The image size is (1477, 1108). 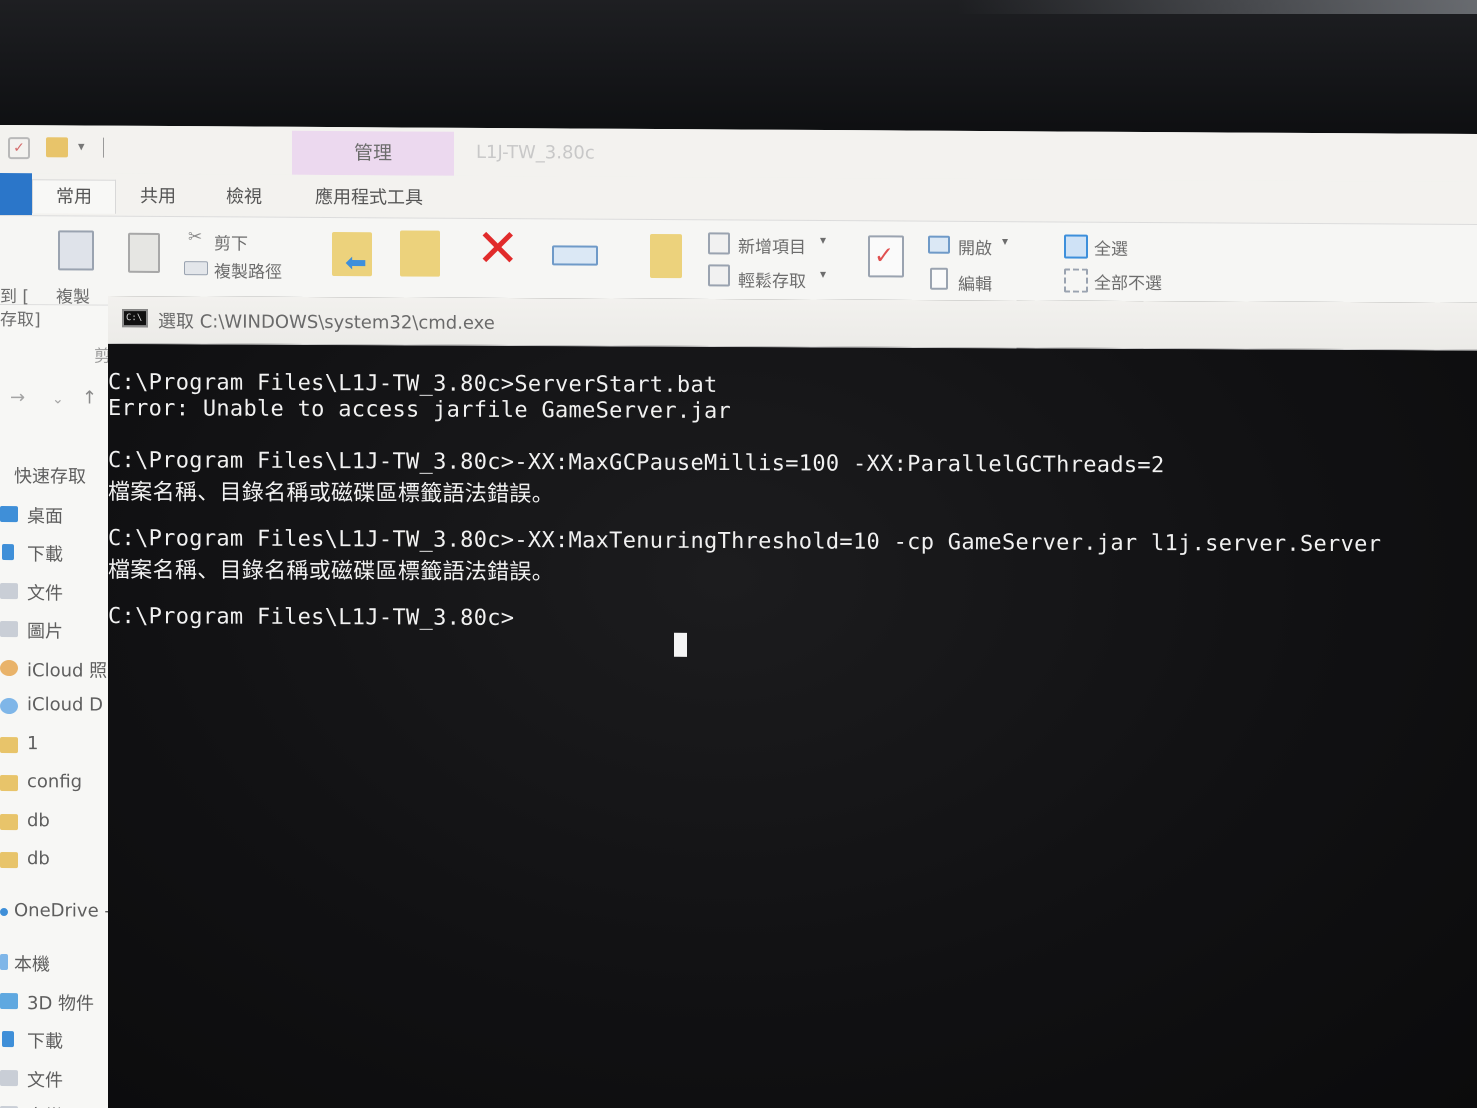 I want to click on sidebar-item-label: 圖片, so click(x=45, y=632).